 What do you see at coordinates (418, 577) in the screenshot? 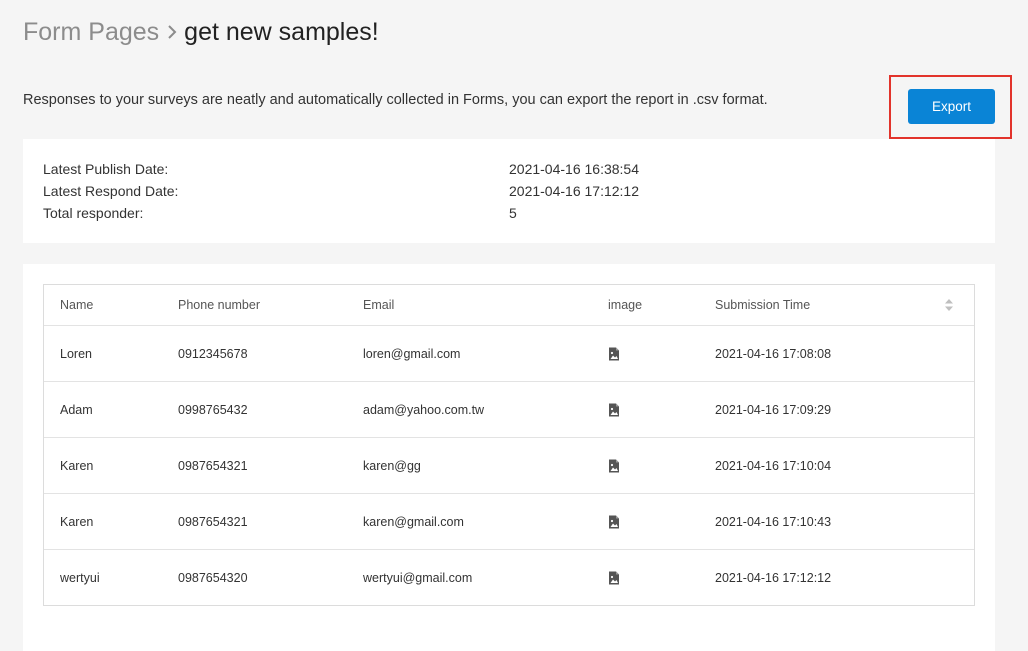
I see `cell-email: wertyui@gmail.com` at bounding box center [418, 577].